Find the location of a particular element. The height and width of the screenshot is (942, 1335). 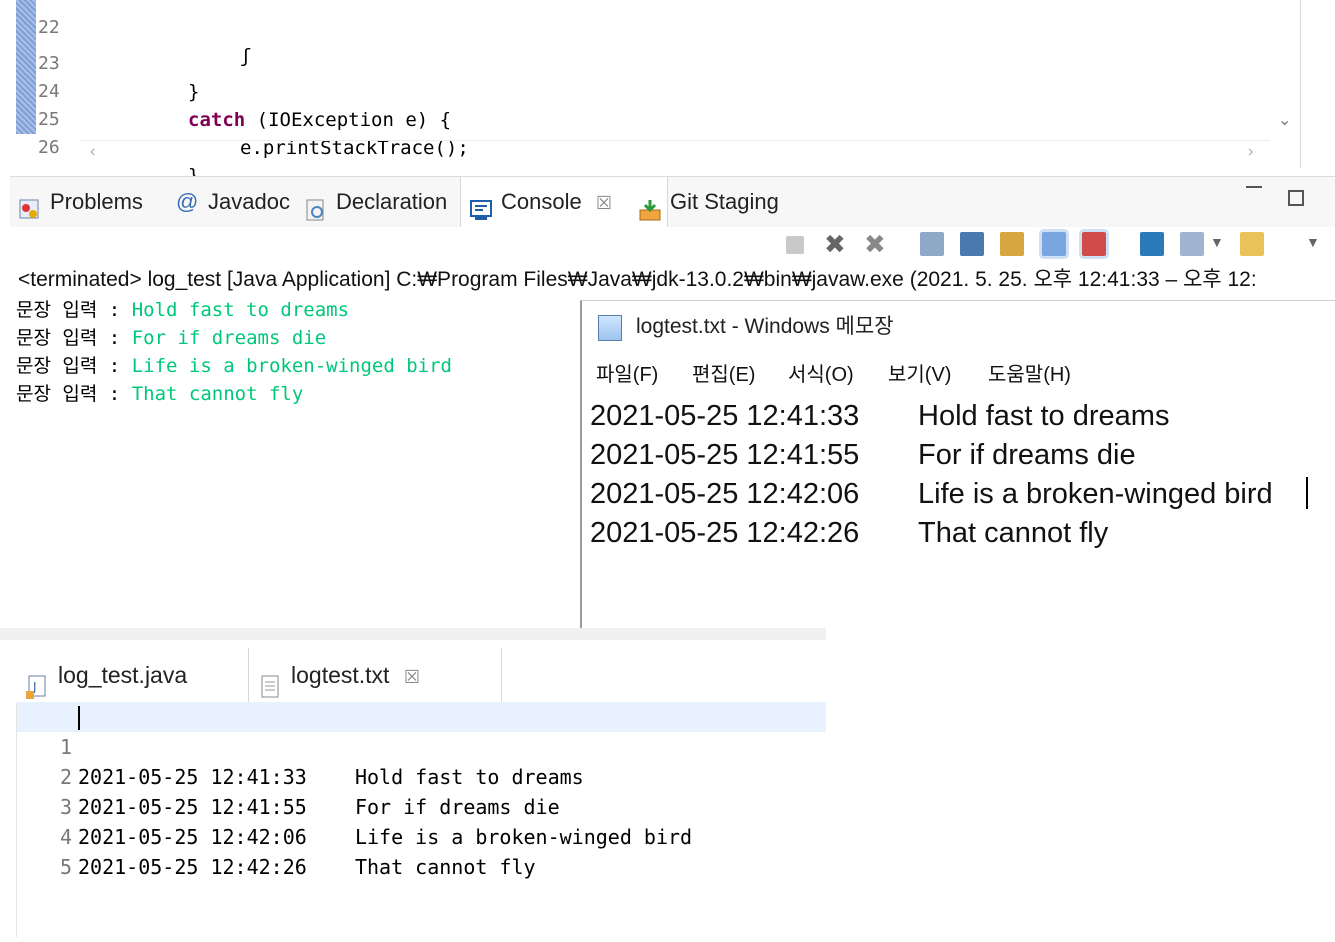

menu-edit: 편집(E) is located at coordinates (723, 375).